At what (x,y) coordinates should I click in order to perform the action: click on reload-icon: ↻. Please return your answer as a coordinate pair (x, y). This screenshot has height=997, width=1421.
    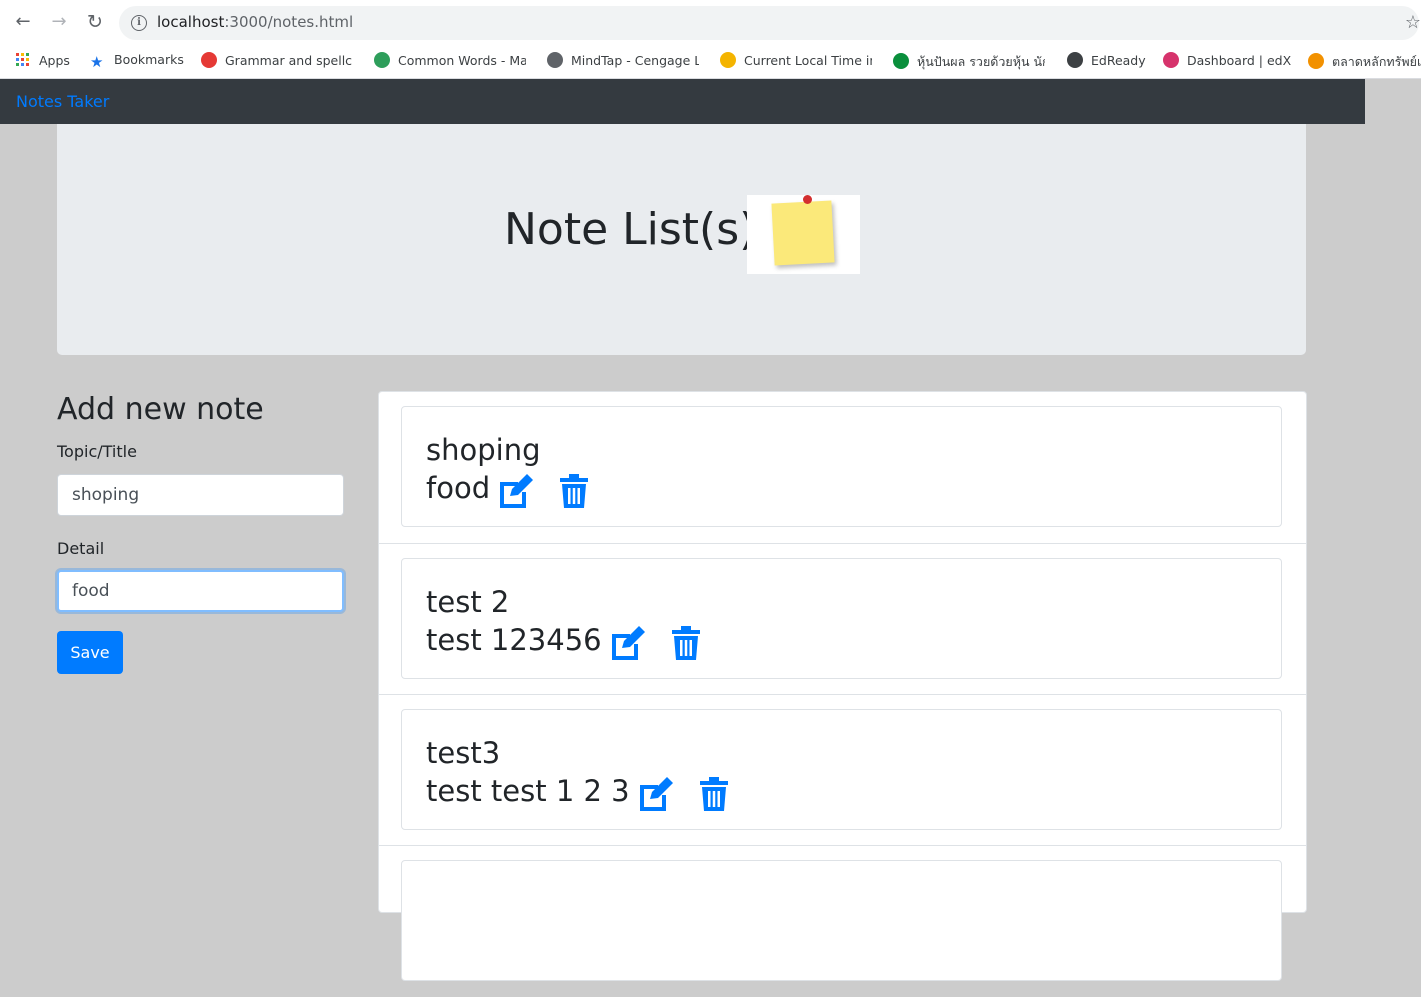
    Looking at the image, I should click on (95, 22).